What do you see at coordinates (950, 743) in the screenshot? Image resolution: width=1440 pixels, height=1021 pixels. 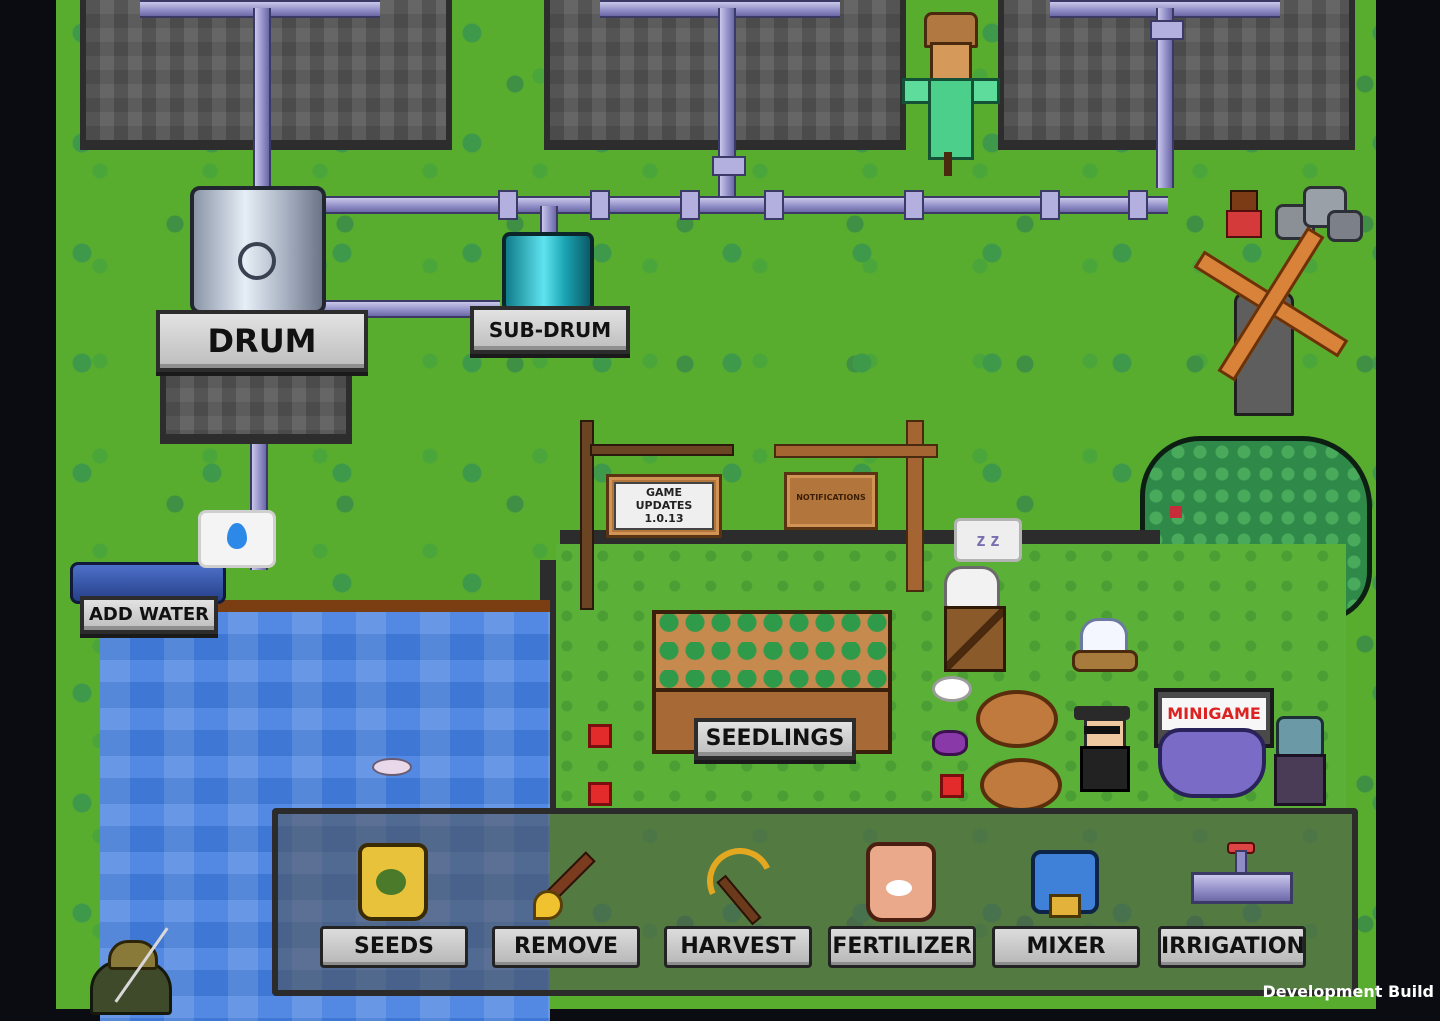 I see `flower-purple` at bounding box center [950, 743].